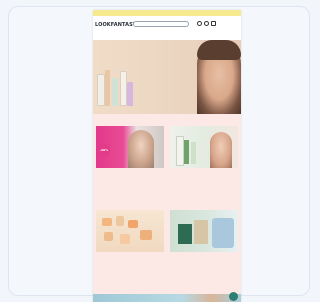  I want to click on discount-badge: -20%, so click(104, 150).